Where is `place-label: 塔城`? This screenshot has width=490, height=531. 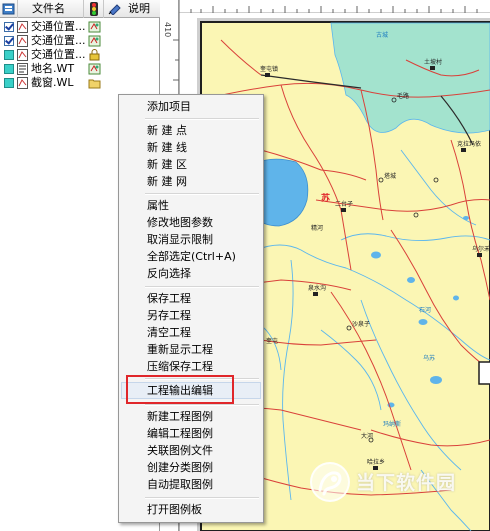 place-label: 塔城 is located at coordinates (390, 176).